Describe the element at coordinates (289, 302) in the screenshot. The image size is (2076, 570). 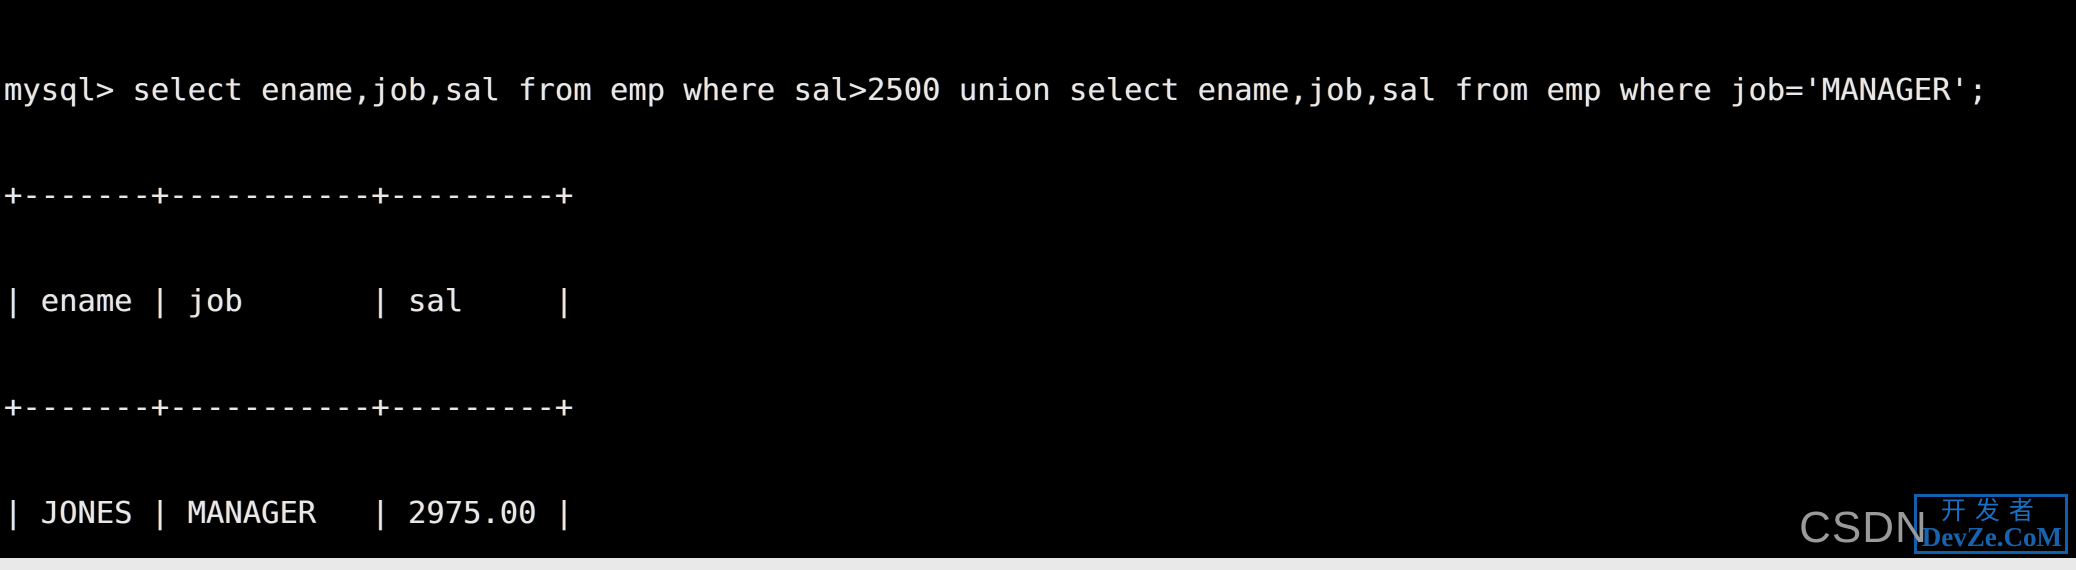
I see `table-header-row: | ename | job | sal |` at that location.